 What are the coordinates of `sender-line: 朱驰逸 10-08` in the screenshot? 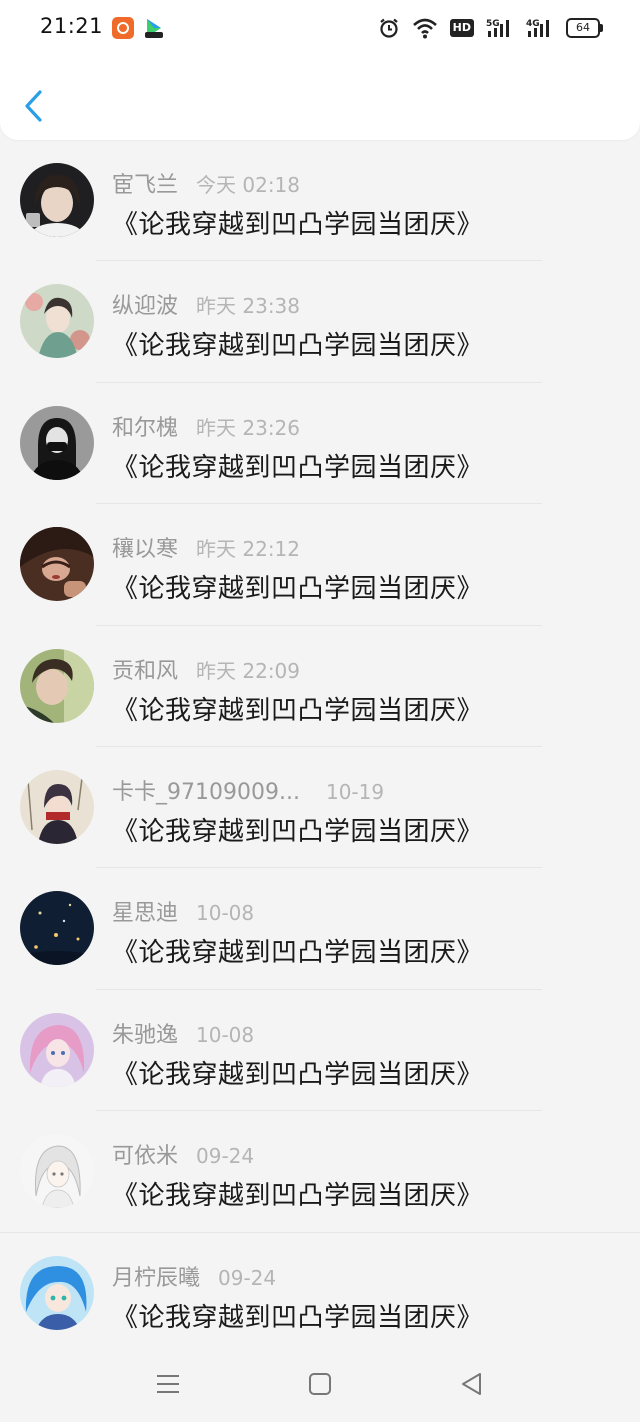 It's located at (183, 1032).